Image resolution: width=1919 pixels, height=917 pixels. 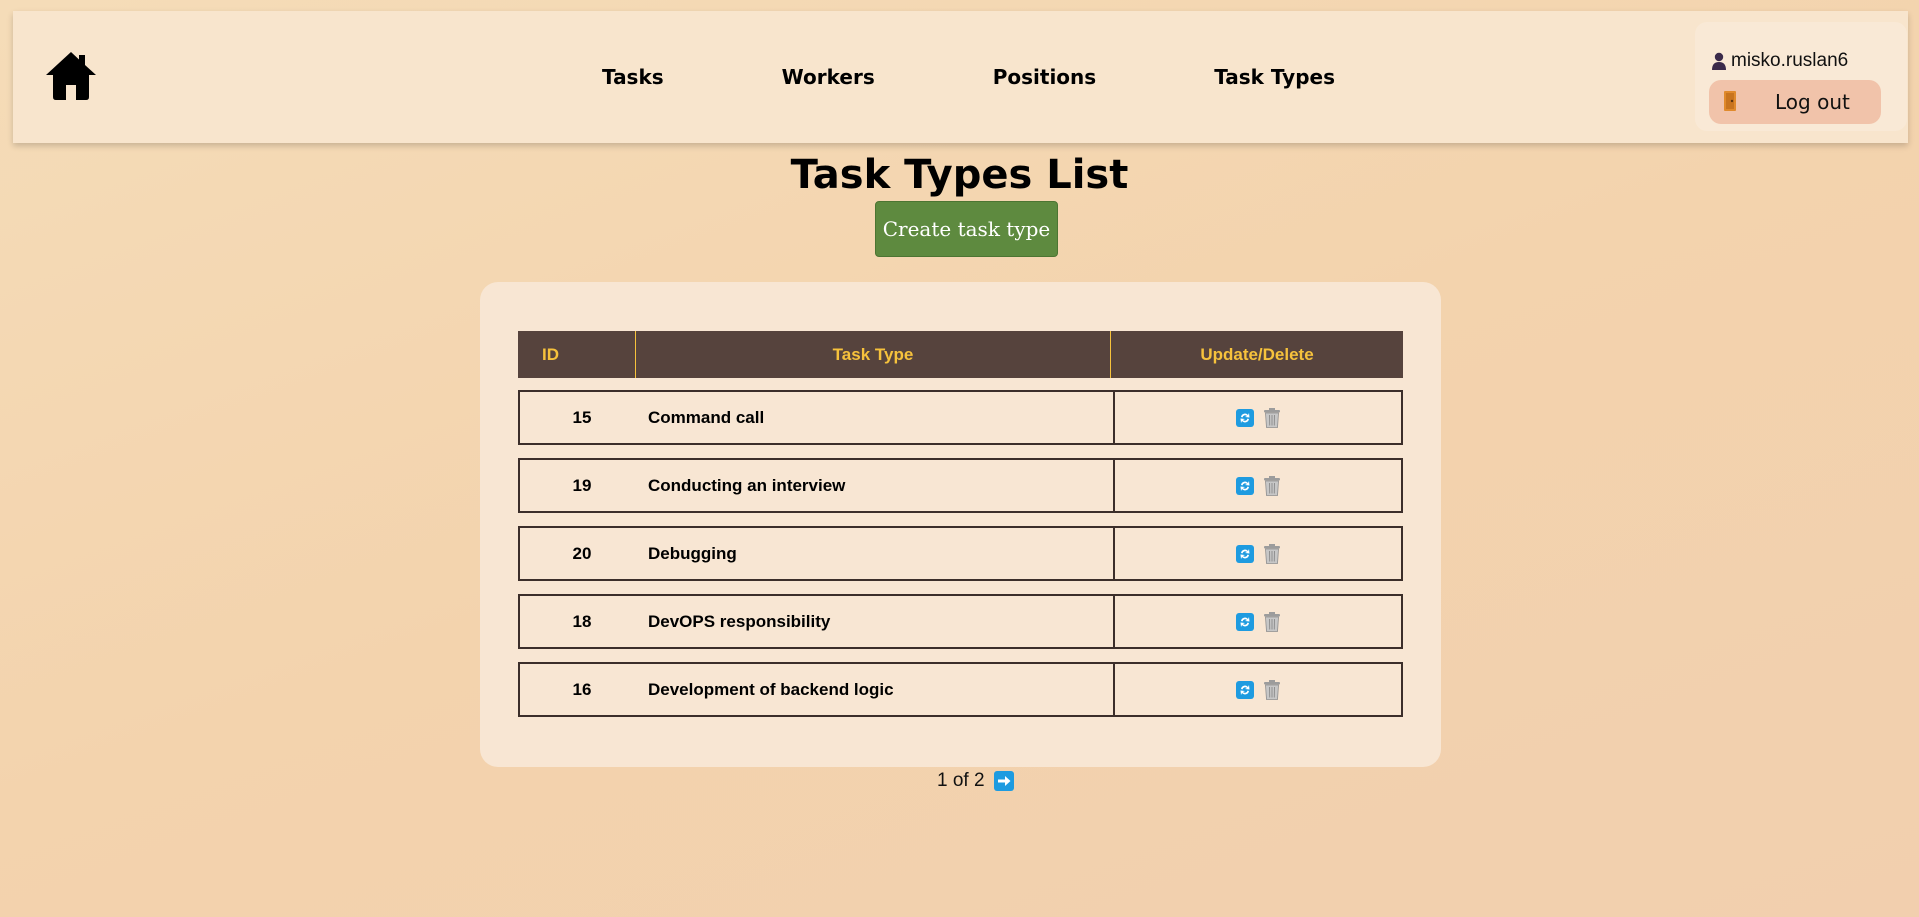 I want to click on header-update-delete: Update/Delete, so click(x=1257, y=354).